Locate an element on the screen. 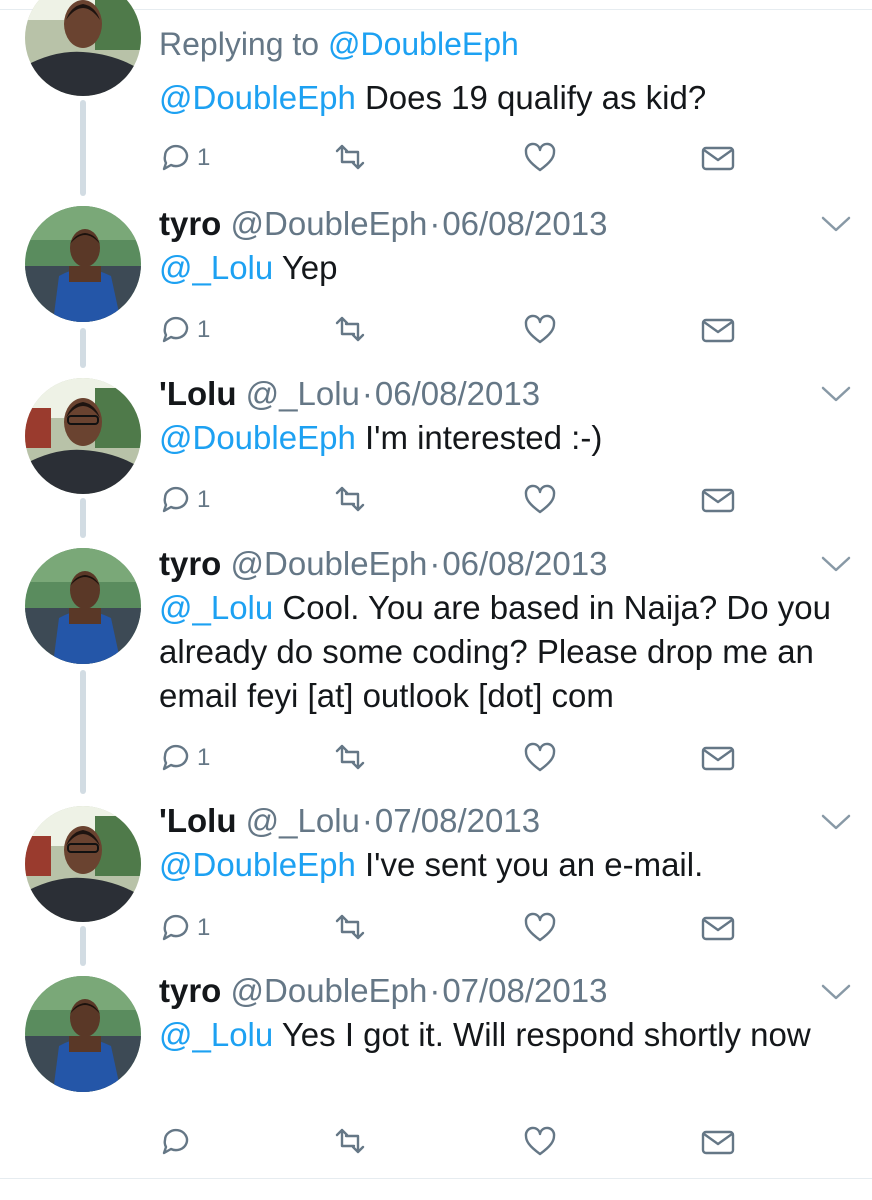 The width and height of the screenshot is (872, 1200). replying-to-line: Replying to @DoubleEph is located at coordinates (500, 44).